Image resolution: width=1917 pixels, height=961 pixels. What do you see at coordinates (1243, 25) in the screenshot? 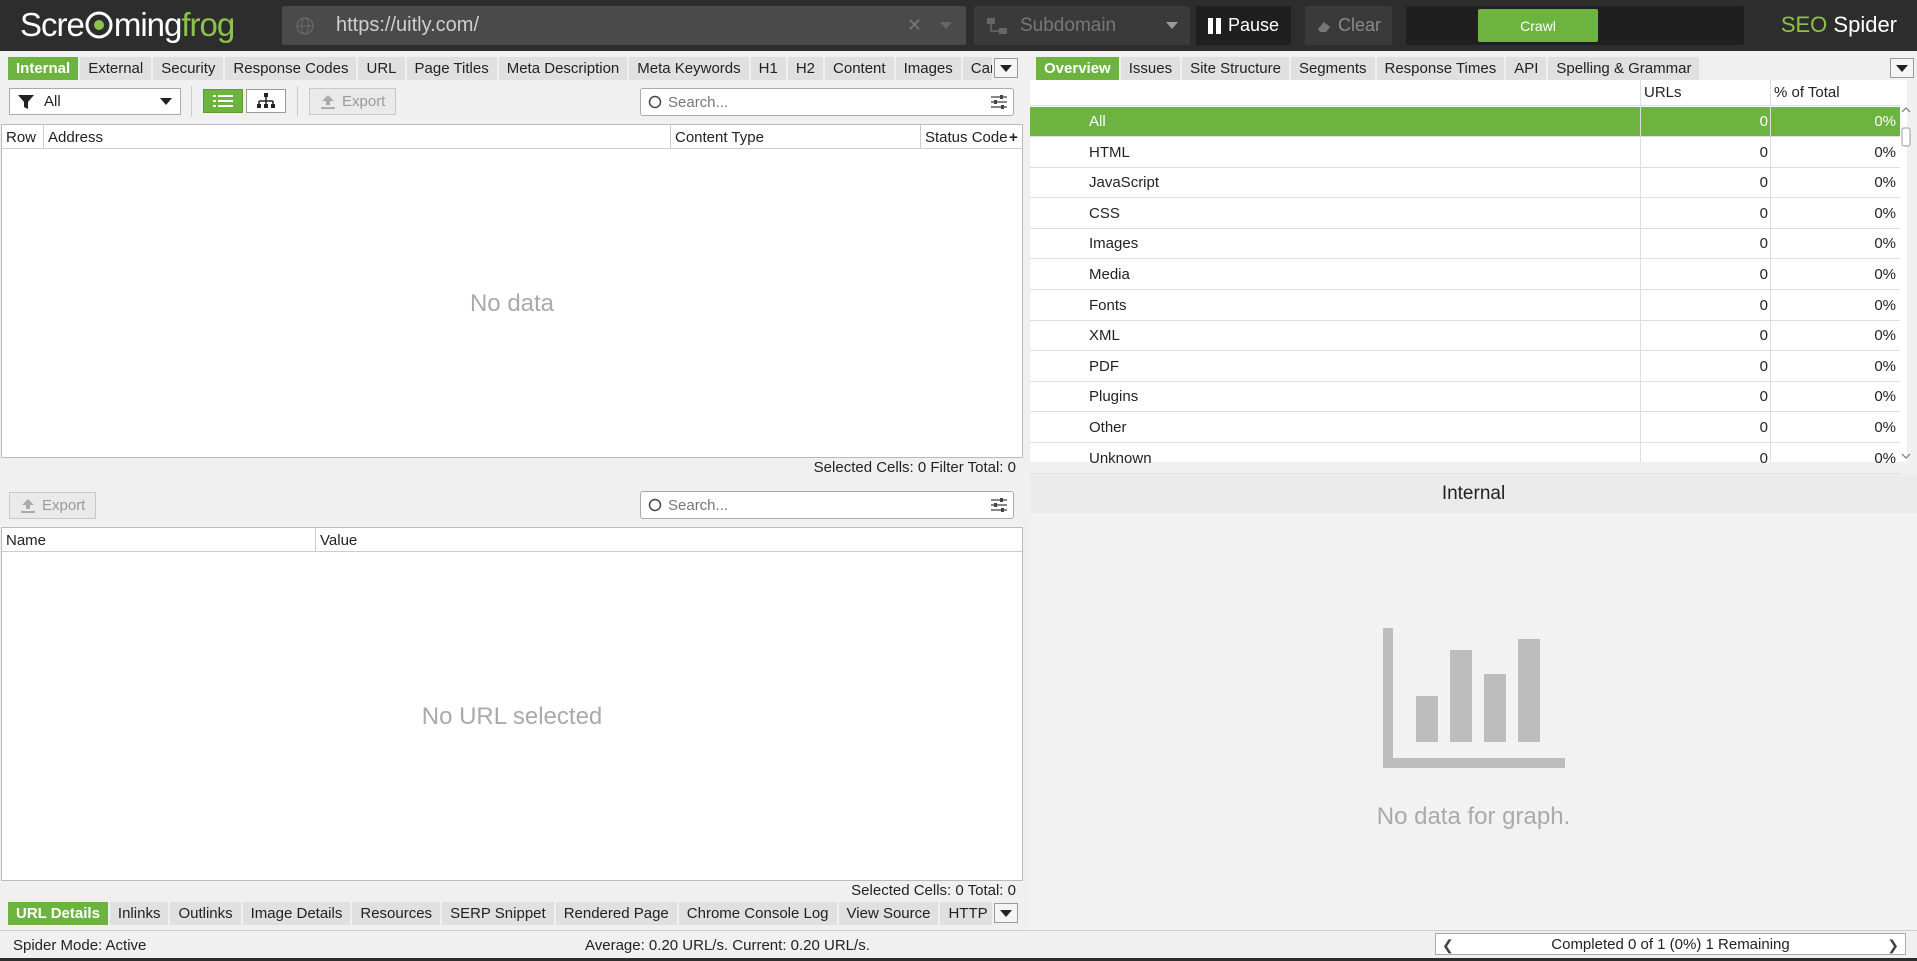
I see `pause-button: Pause` at bounding box center [1243, 25].